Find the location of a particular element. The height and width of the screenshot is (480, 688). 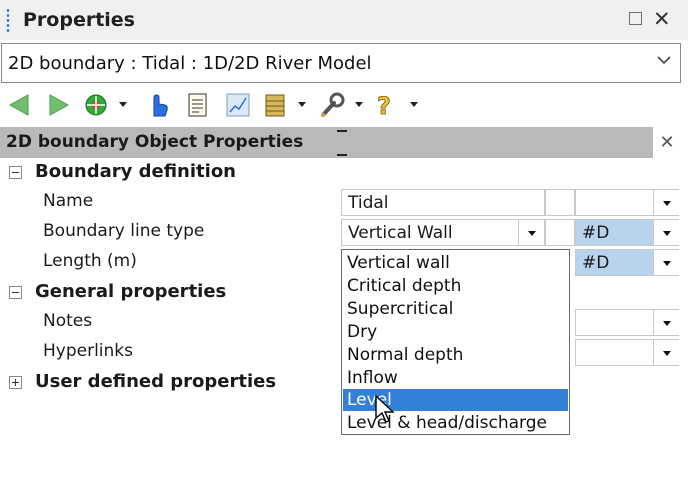

dropdown-option: Vertical wall is located at coordinates (455, 263).